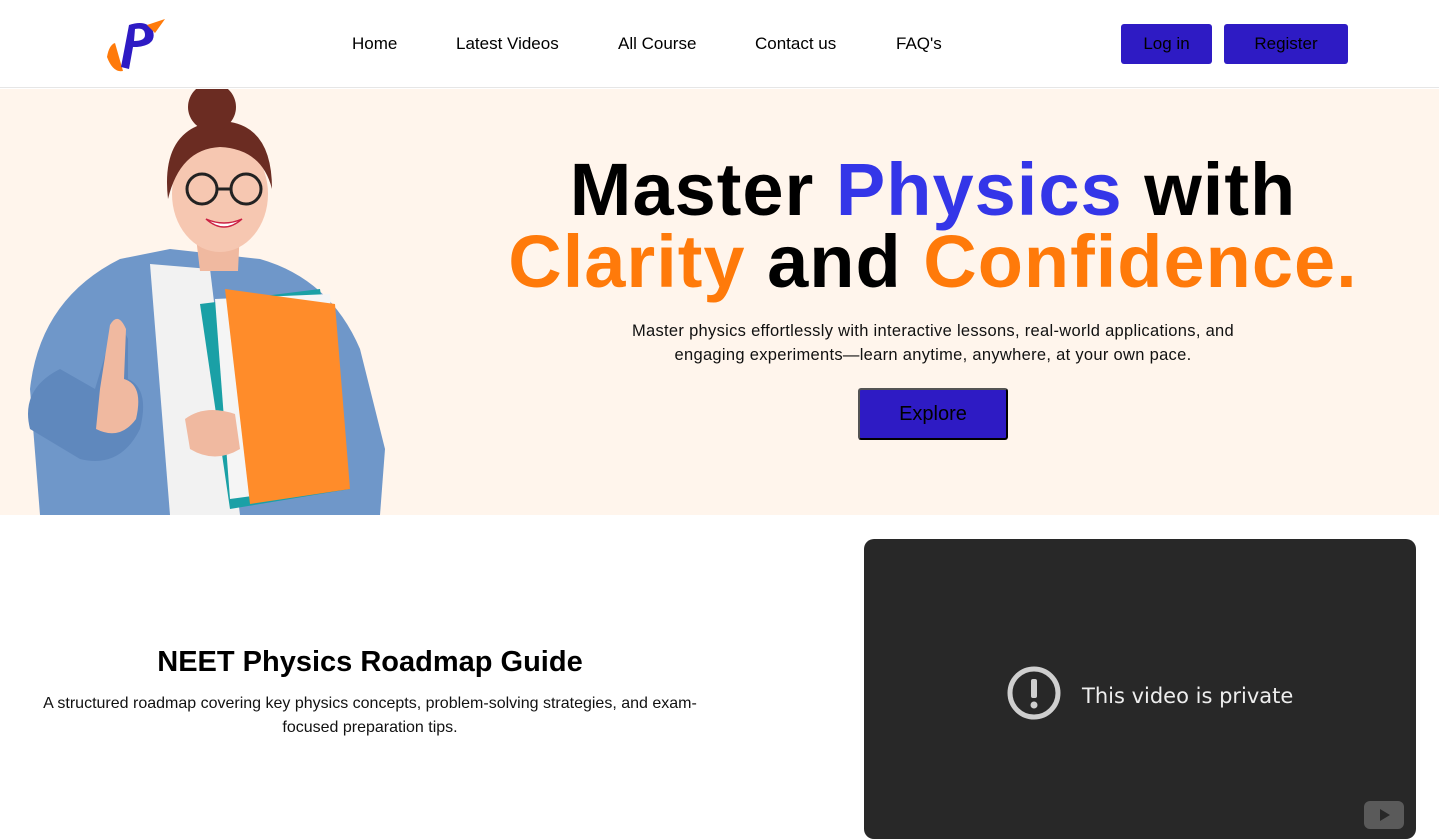 The width and height of the screenshot is (1439, 839). What do you see at coordinates (374, 44) in the screenshot?
I see `nav-home: Home` at bounding box center [374, 44].